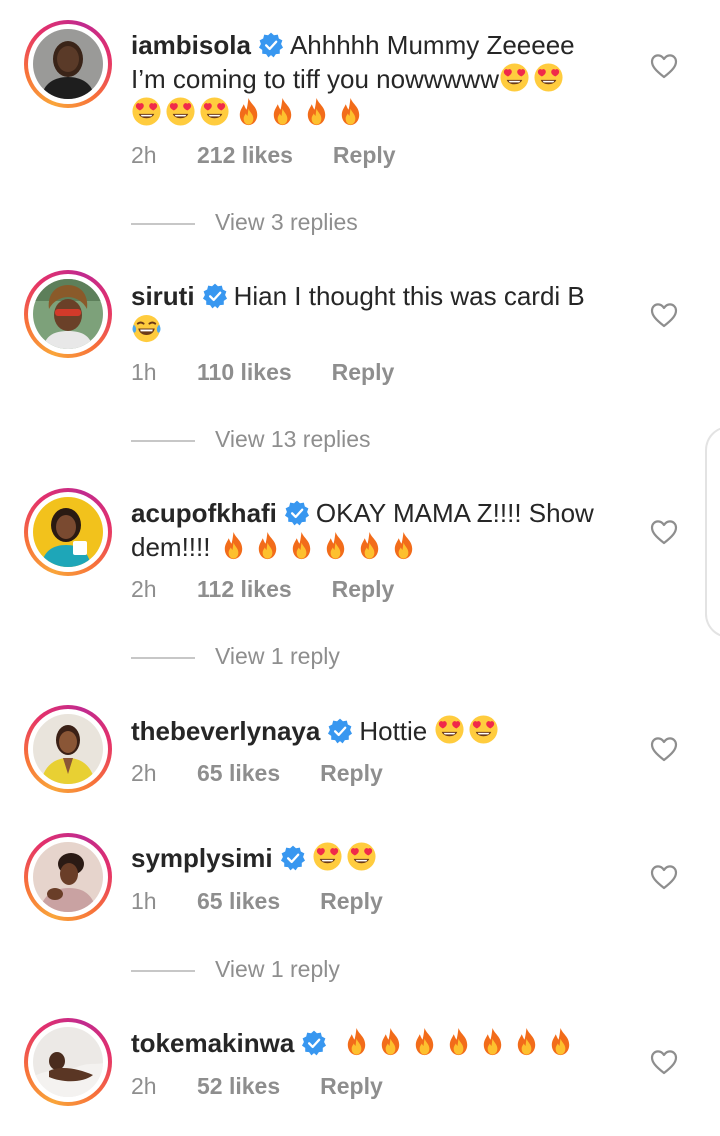 The width and height of the screenshot is (720, 1136). I want to click on comment-username: tokemakinwa, so click(212, 1043).